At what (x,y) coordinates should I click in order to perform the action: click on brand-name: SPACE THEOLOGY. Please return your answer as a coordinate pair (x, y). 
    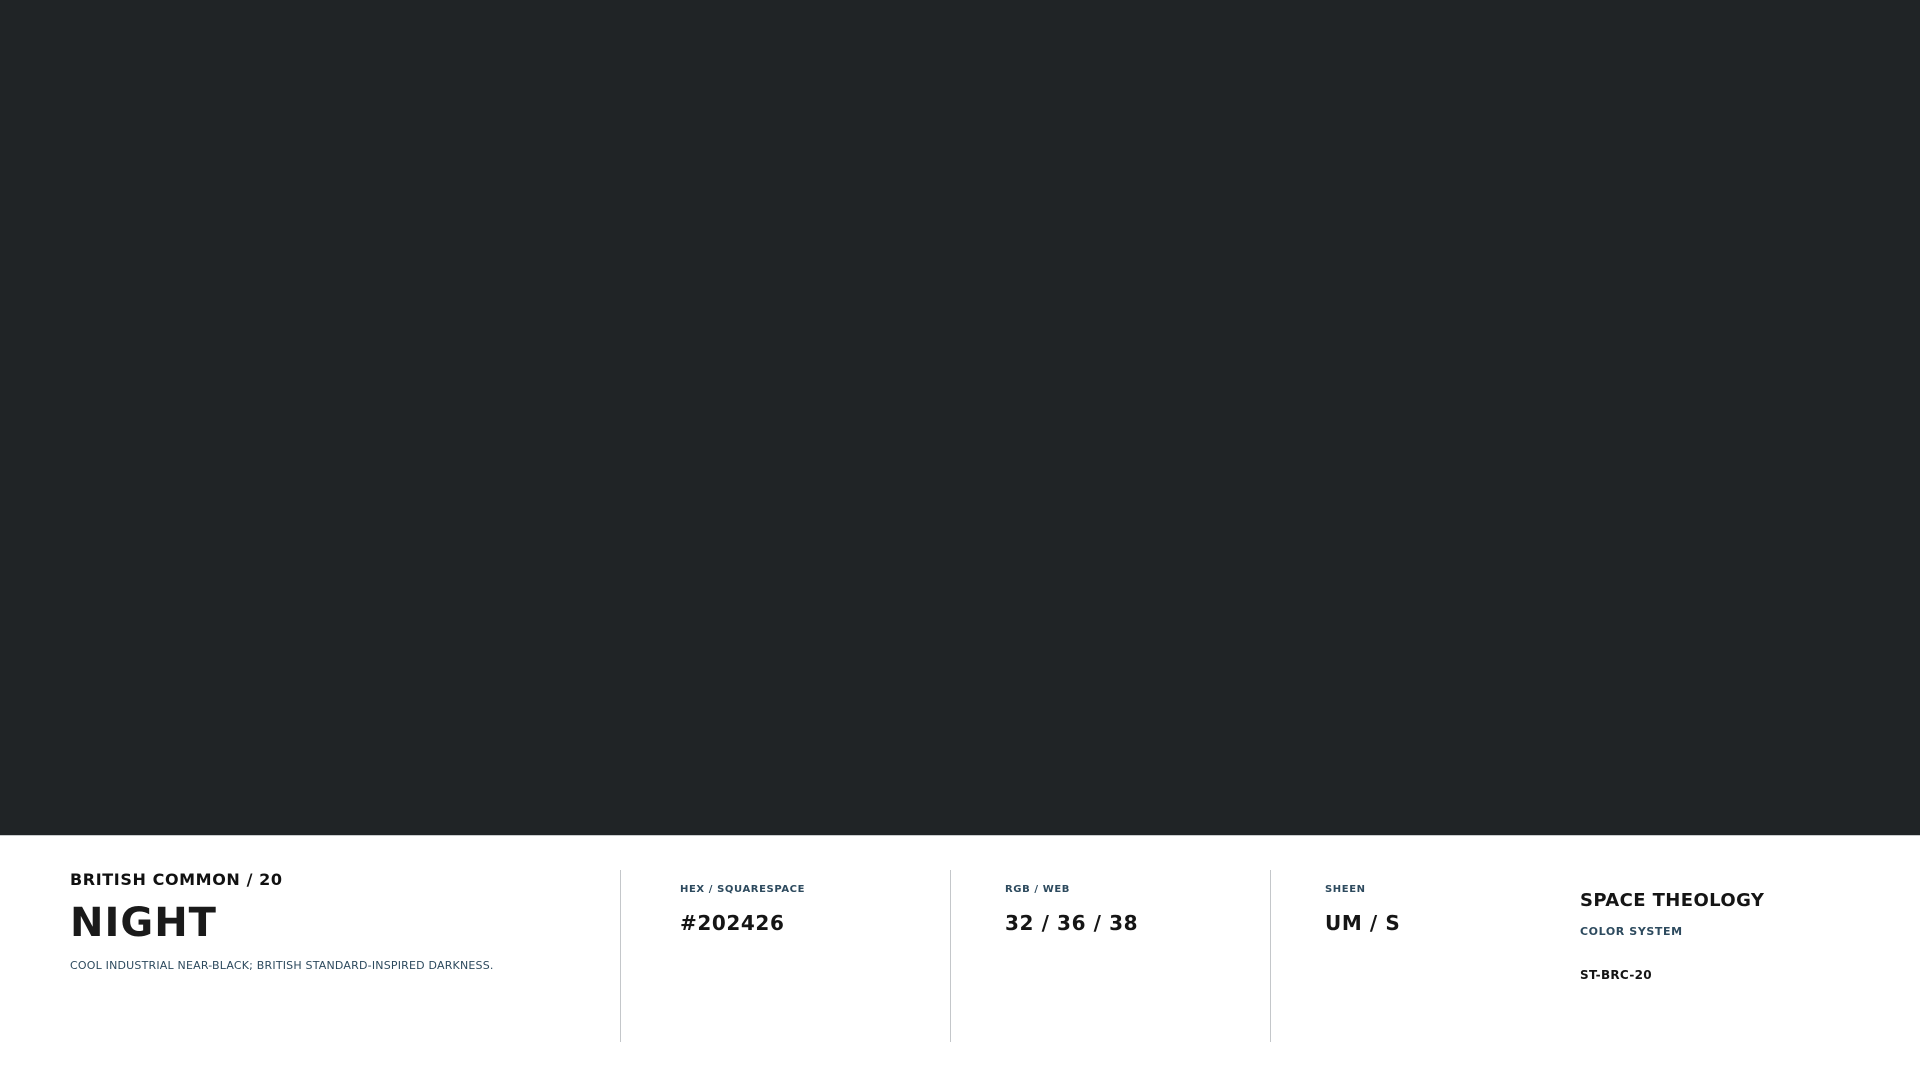
    Looking at the image, I should click on (1672, 900).